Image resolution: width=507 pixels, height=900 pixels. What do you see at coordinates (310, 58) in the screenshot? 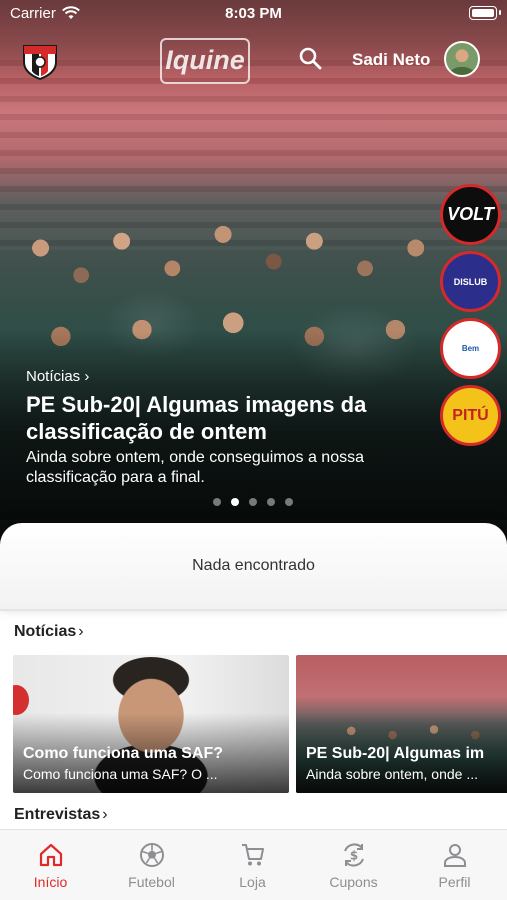
I see `search-icon` at bounding box center [310, 58].